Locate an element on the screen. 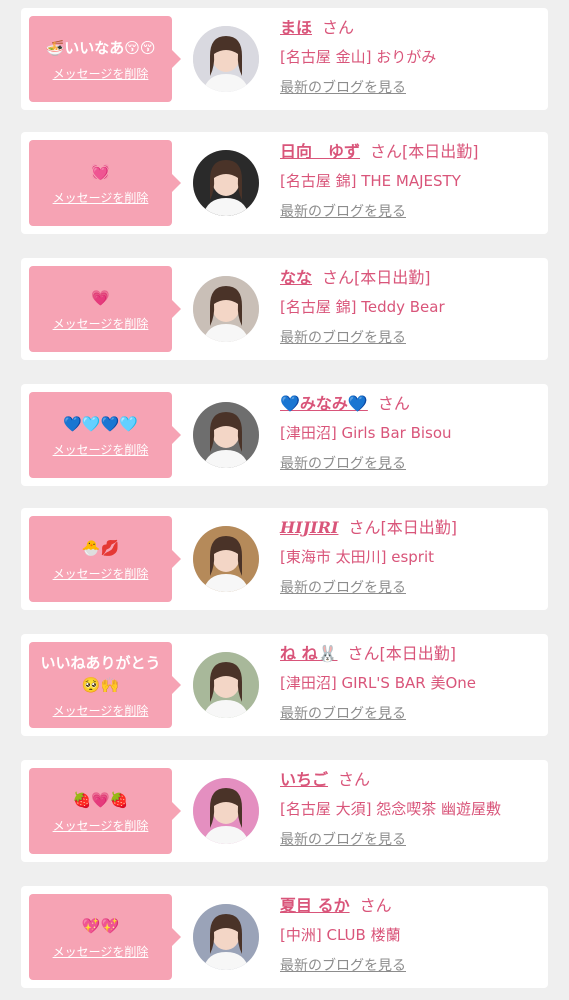  message-text: 🍓💗🍓 is located at coordinates (100, 799).